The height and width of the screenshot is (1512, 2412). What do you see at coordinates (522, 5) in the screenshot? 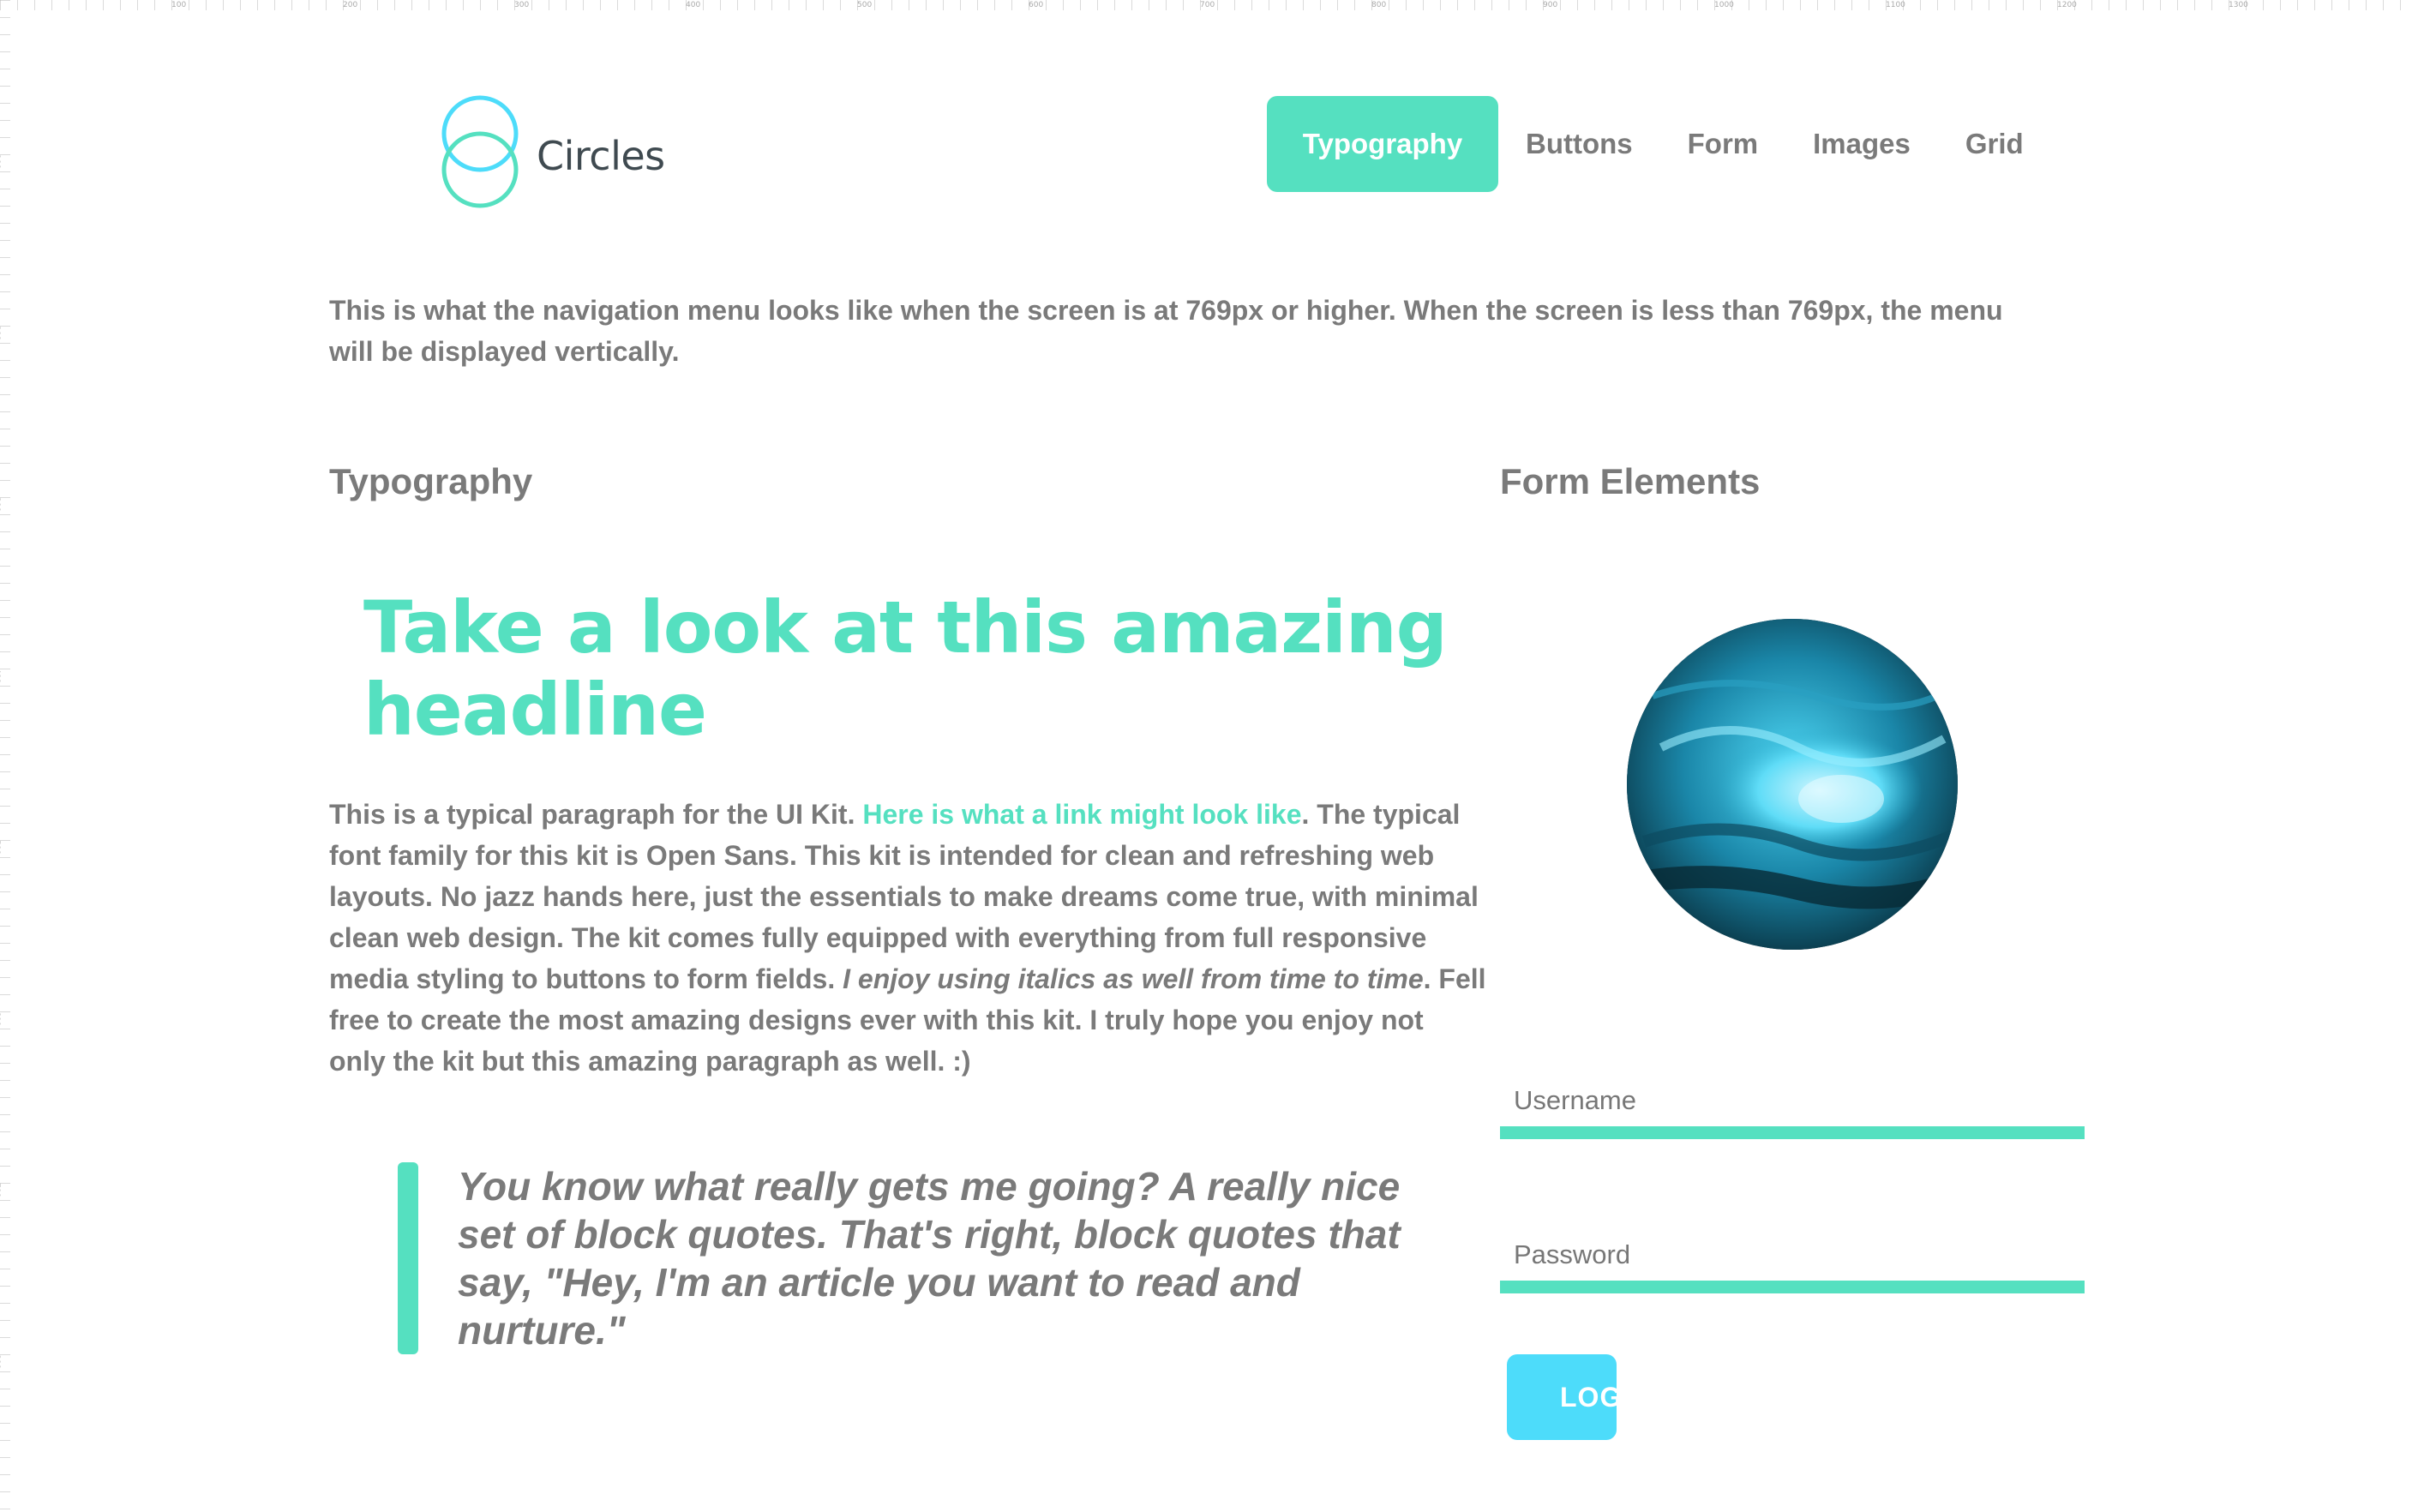
I see `ruler-x-tick: 300` at bounding box center [522, 5].